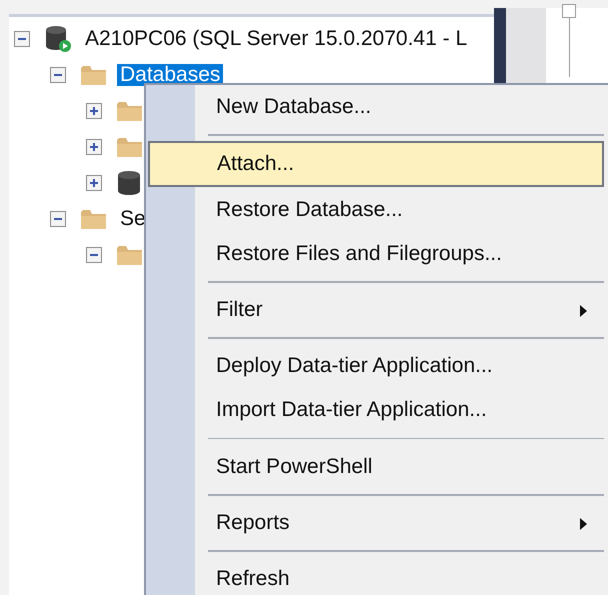 The width and height of the screenshot is (608, 595). Describe the element at coordinates (276, 39) in the screenshot. I see `tree-item: A210PC06 (SQL Server 15.0.2070.41 - L` at that location.